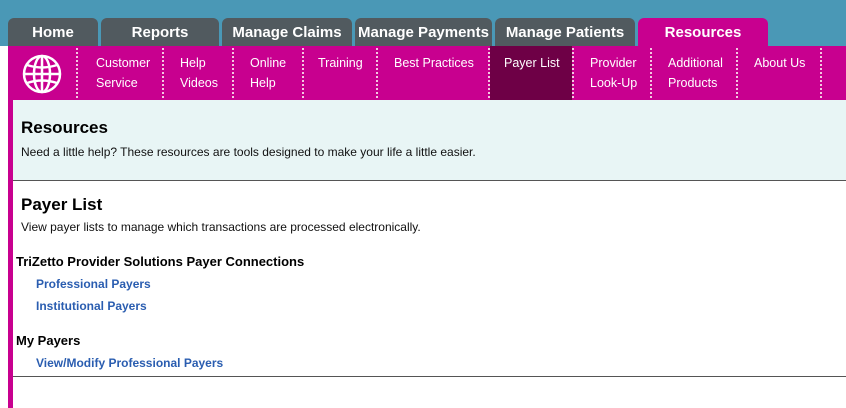 Image resolution: width=846 pixels, height=408 pixels. Describe the element at coordinates (821, 73) in the screenshot. I see `subnav-divider` at that location.